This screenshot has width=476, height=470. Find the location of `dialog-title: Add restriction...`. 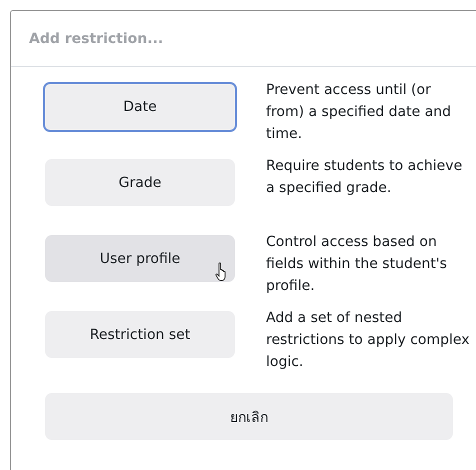

dialog-title: Add restriction... is located at coordinates (96, 38).